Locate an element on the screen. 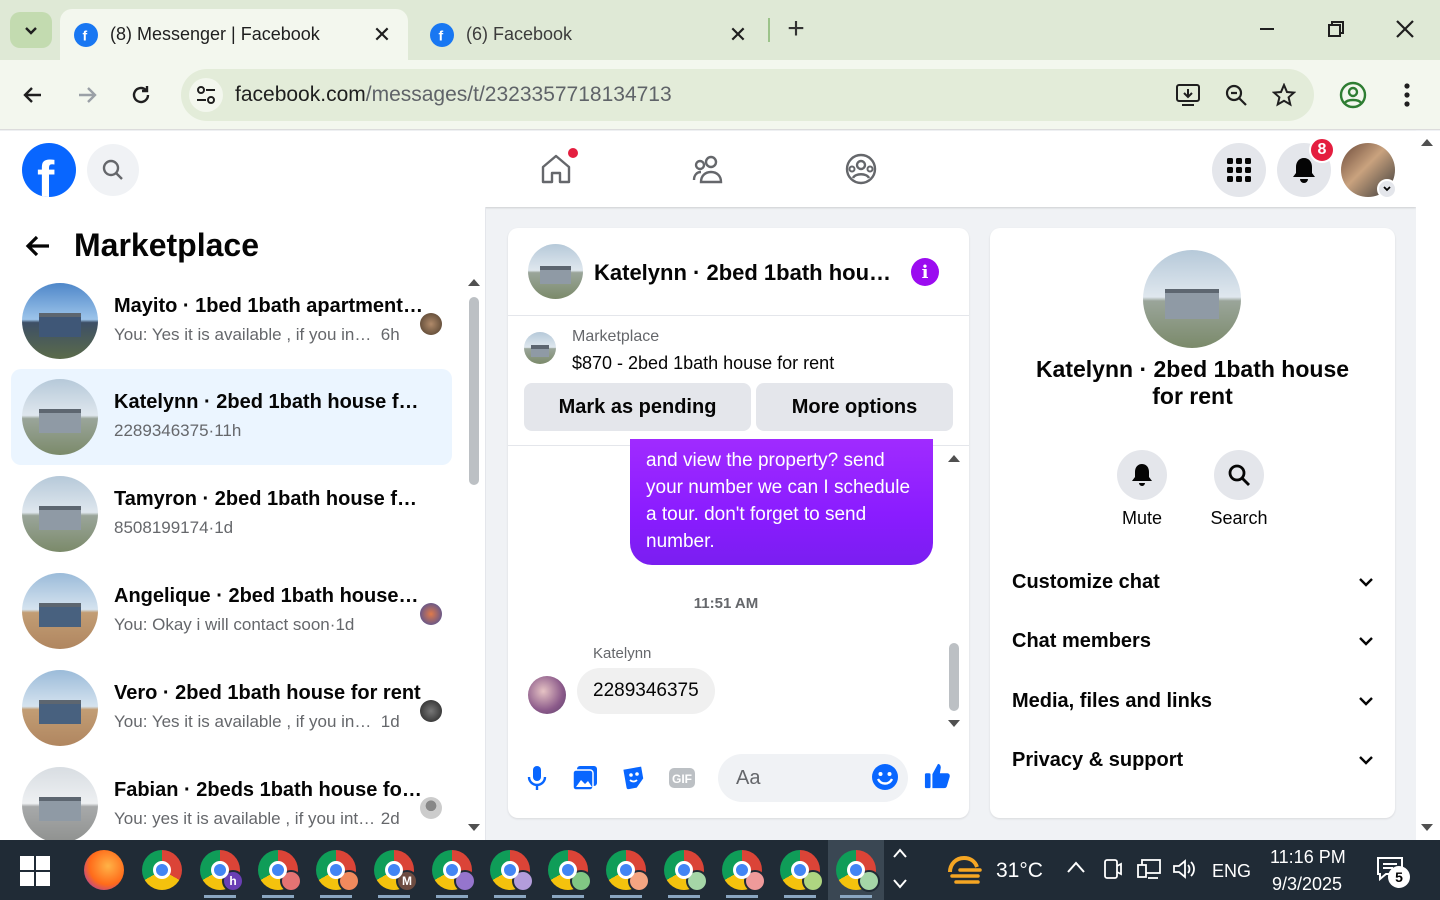 This screenshot has width=1440, height=900. chat-members-section: Chat members is located at coordinates (1193, 641).